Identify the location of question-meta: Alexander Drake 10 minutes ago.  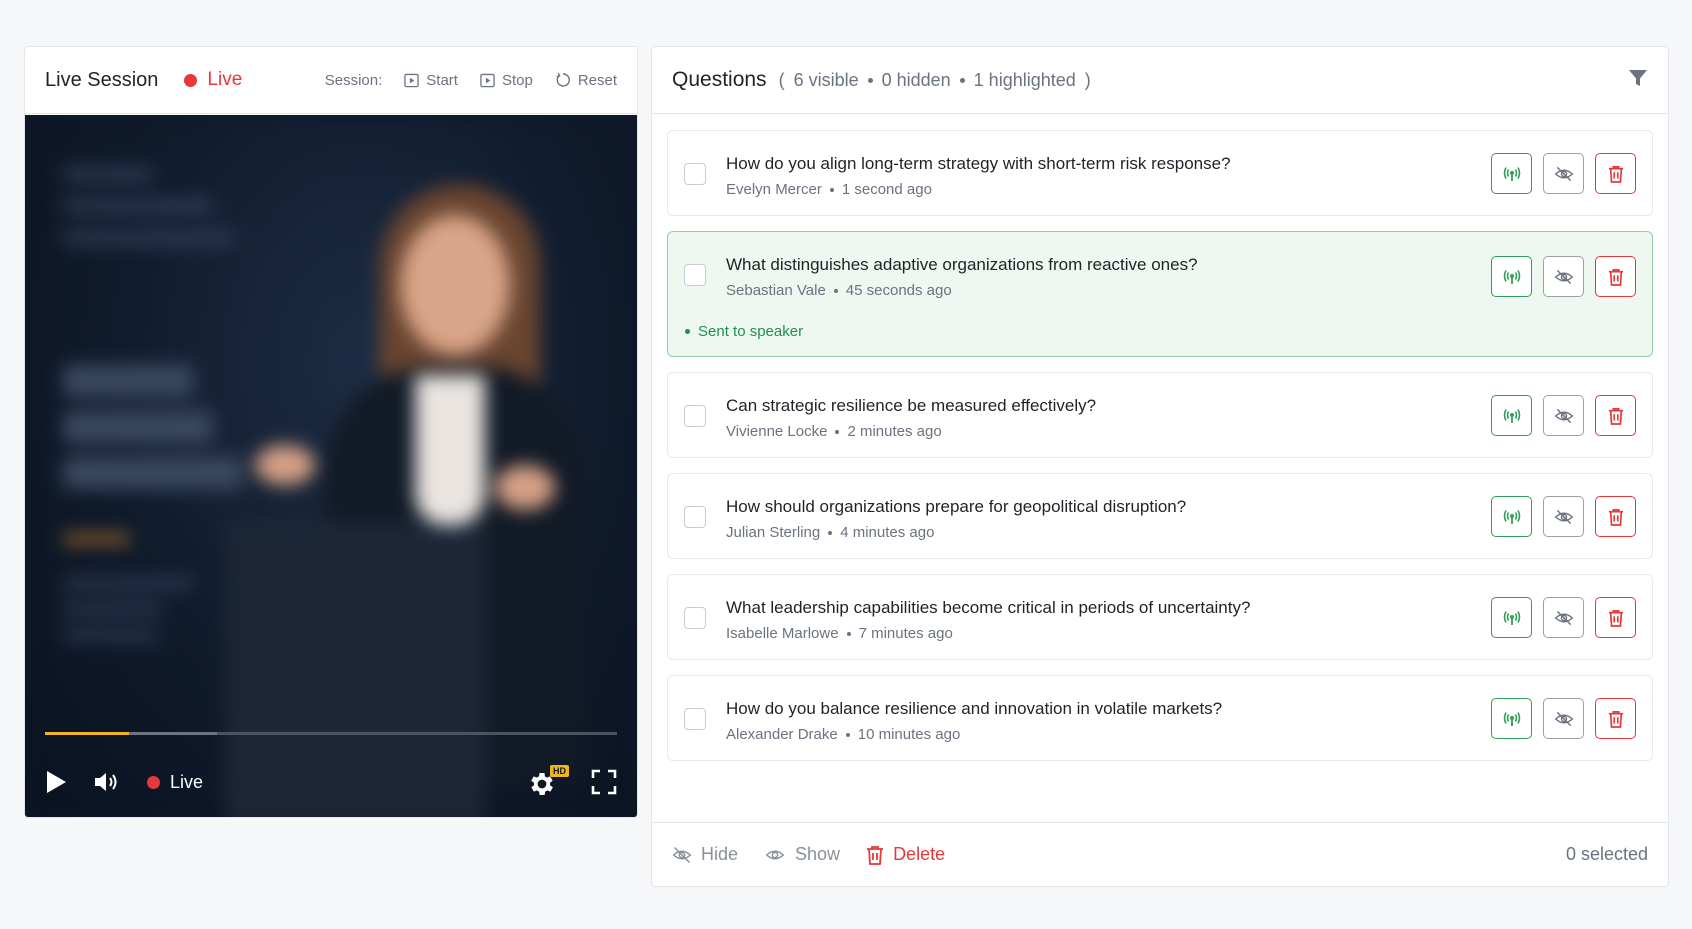
(843, 734).